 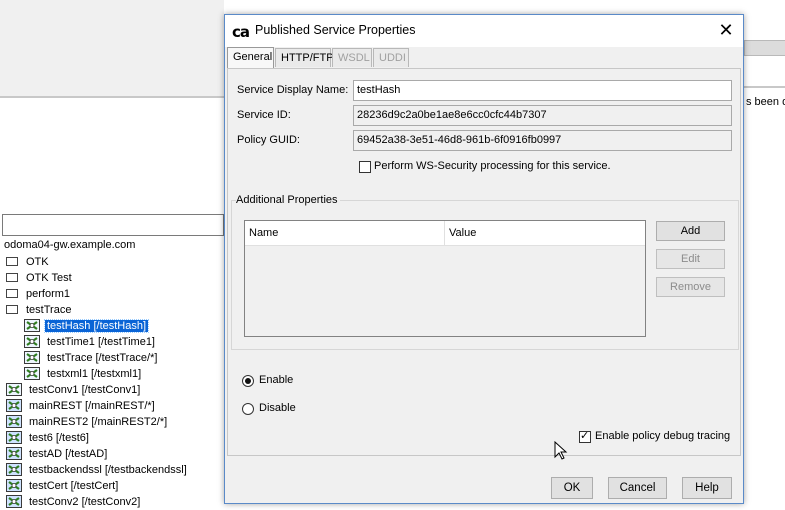 I want to click on cancel-button: Cancel, so click(x=637, y=488).